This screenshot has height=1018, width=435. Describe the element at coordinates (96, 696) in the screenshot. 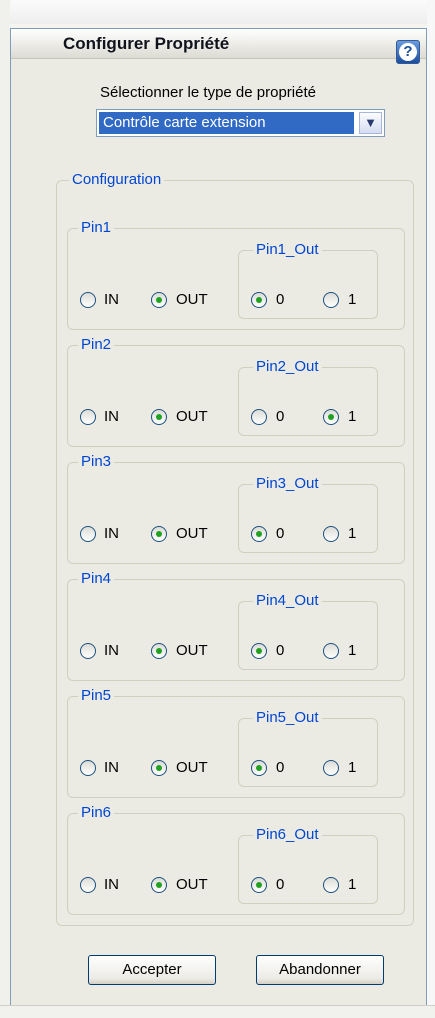

I see `pin-title: Pin5` at that location.